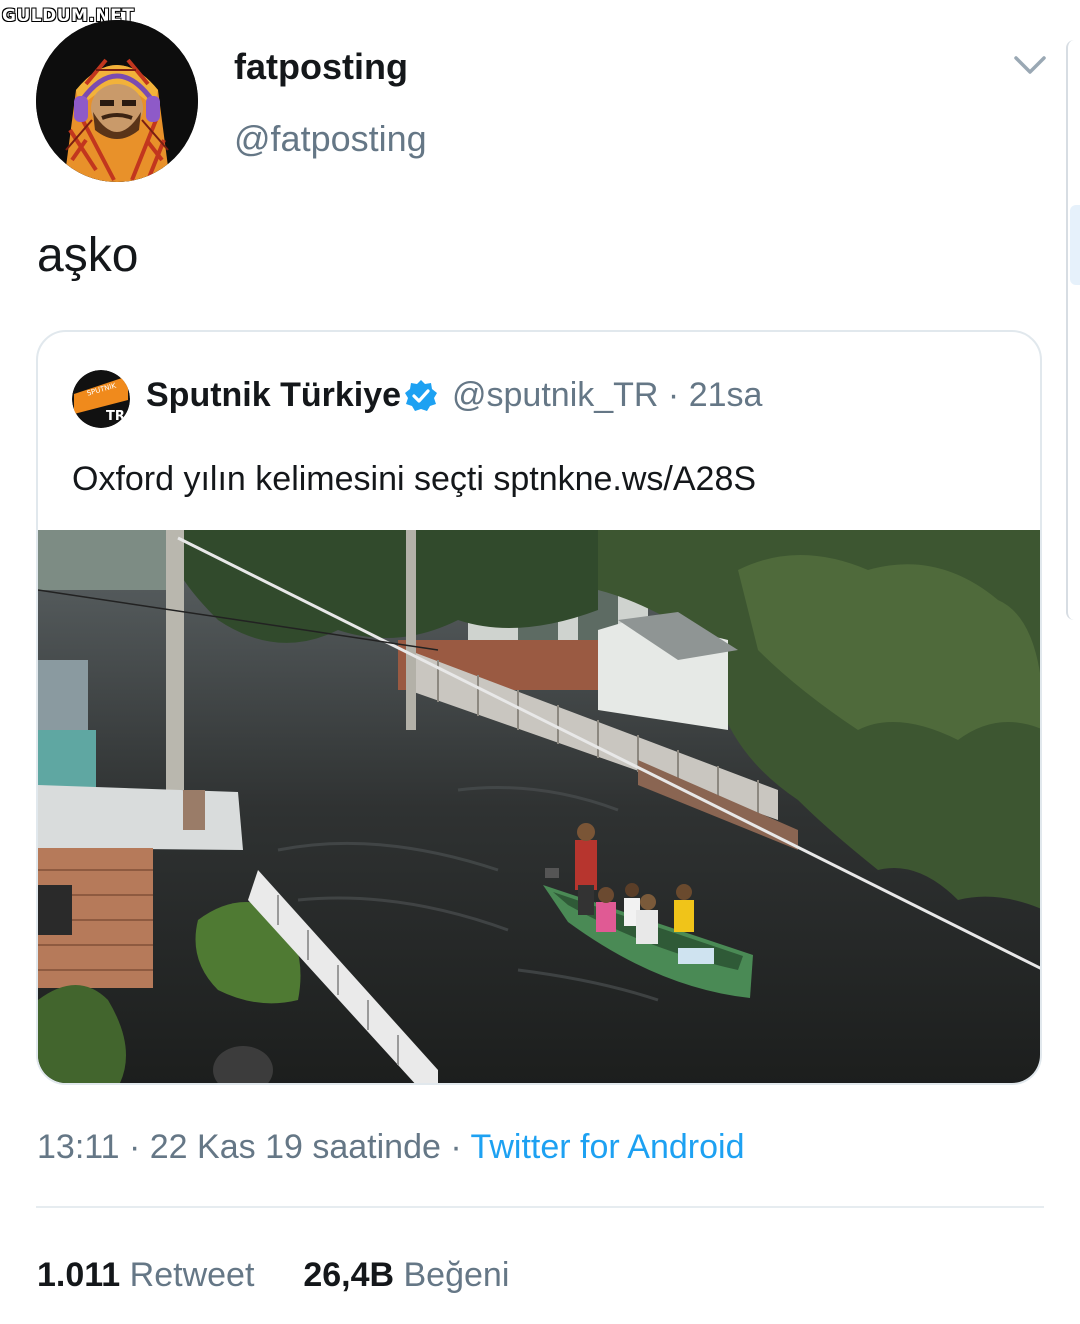 The image size is (1080, 1324). Describe the element at coordinates (78, 1275) in the screenshot. I see `retweet-count: 1.011` at that location.